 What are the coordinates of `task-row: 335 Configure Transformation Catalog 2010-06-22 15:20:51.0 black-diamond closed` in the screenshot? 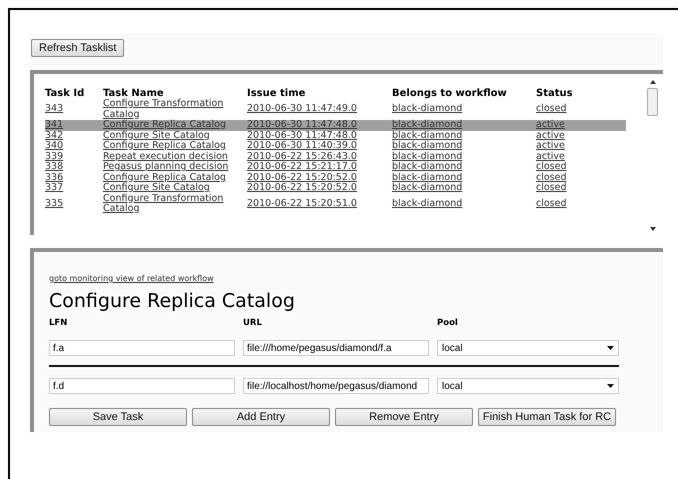 It's located at (335, 204).